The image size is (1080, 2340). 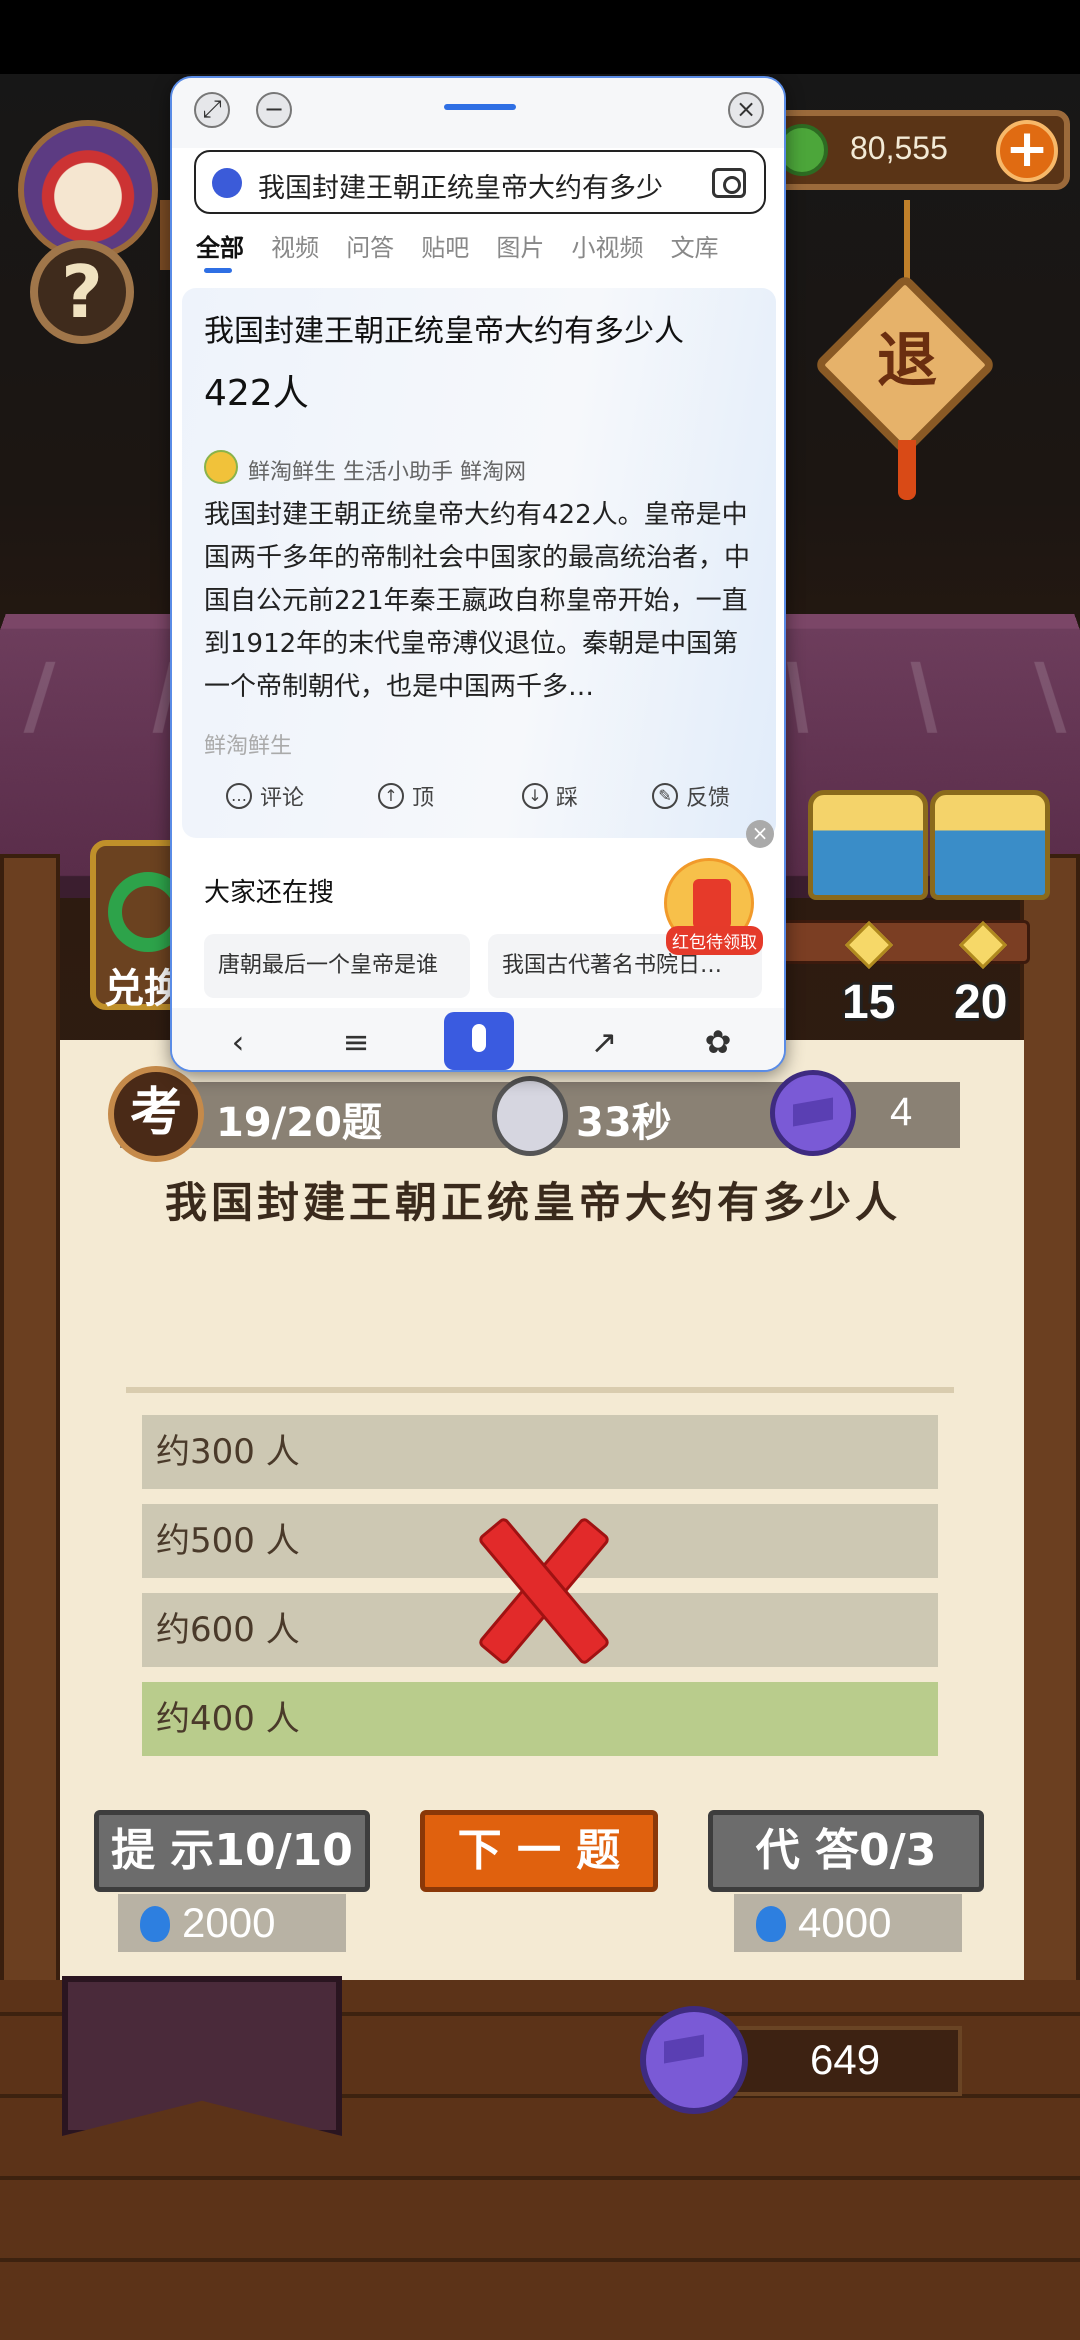 What do you see at coordinates (899, 148) in the screenshot?
I see `coin-count: 80,555` at bounding box center [899, 148].